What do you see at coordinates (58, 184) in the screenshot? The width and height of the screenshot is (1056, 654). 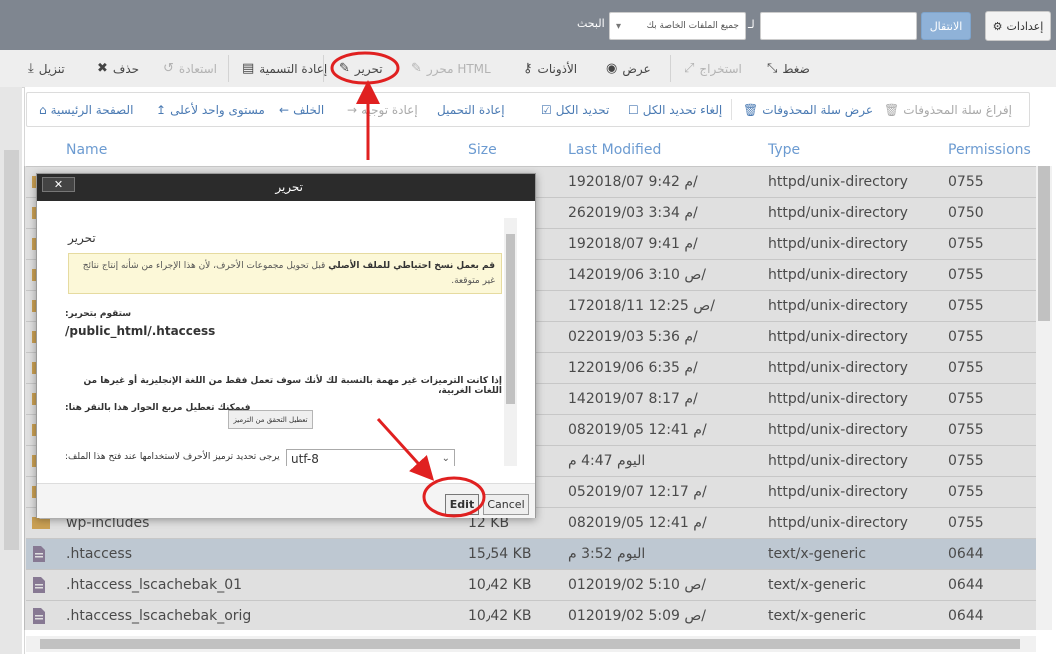 I see `dialog-close-button: ✕` at bounding box center [58, 184].